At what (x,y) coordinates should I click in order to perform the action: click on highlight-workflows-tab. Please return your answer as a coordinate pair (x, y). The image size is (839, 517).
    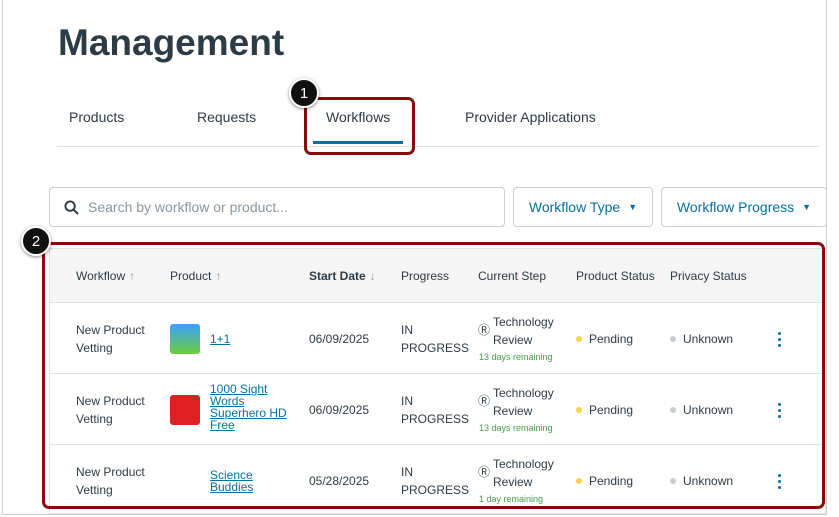
    Looking at the image, I should click on (359, 126).